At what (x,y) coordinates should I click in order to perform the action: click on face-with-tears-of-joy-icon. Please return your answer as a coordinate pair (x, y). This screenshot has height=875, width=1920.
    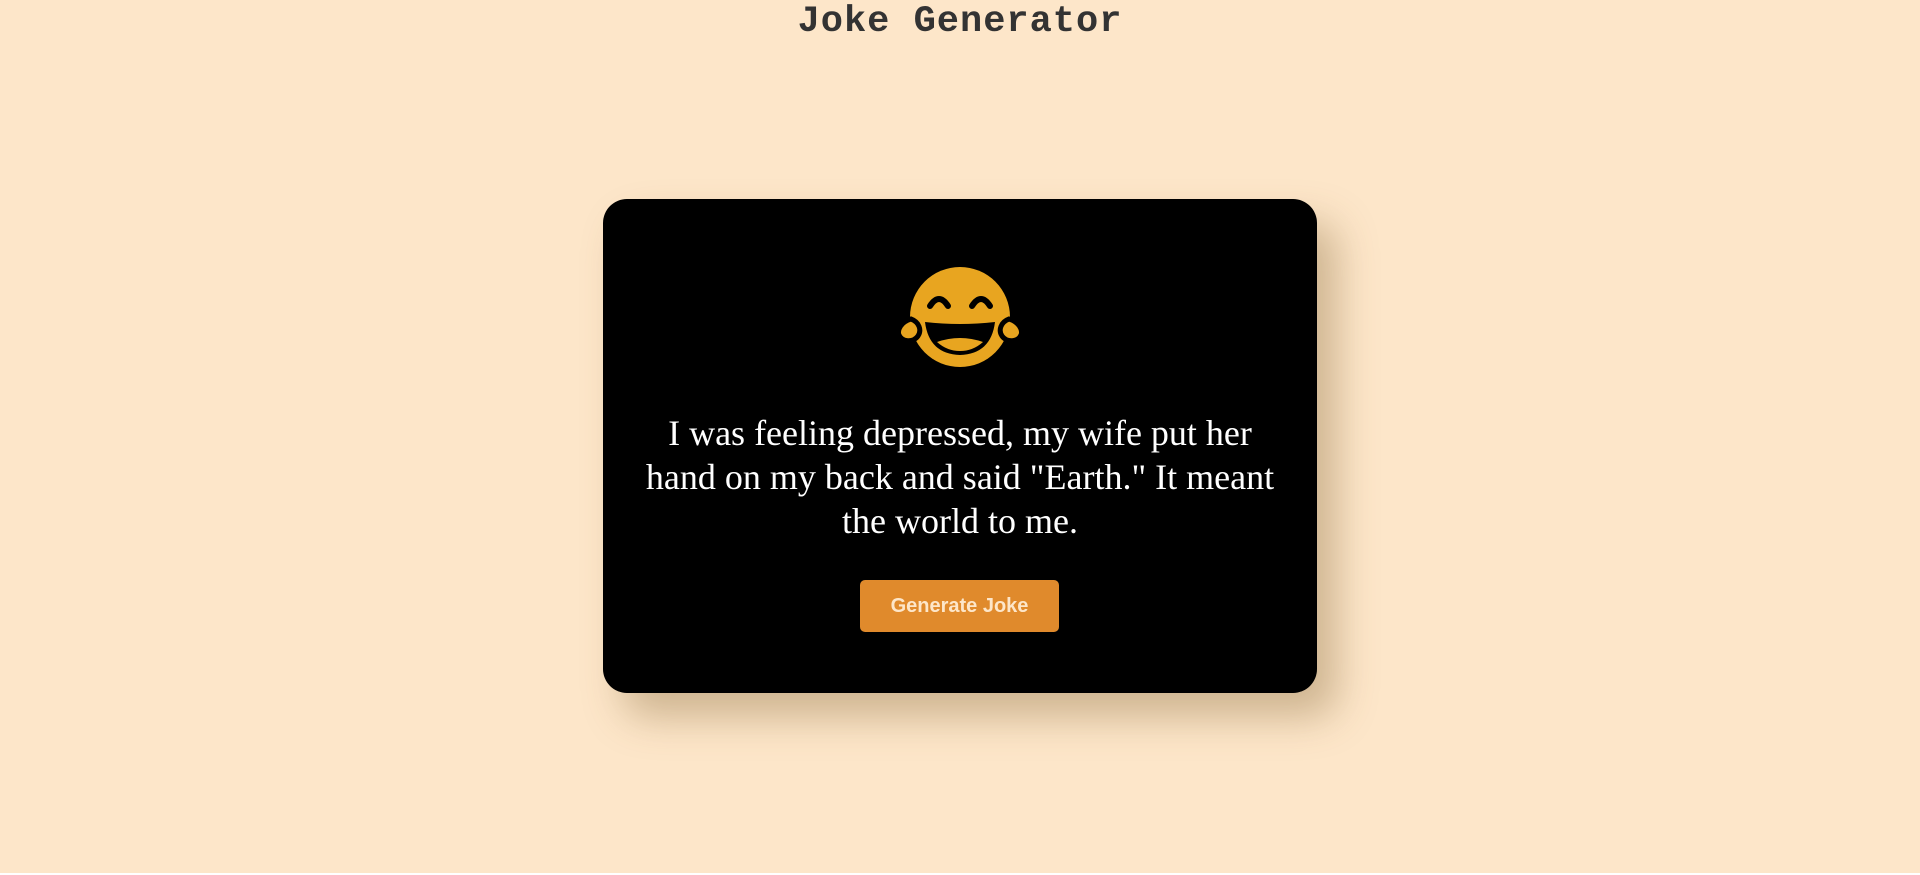
    Looking at the image, I should click on (960, 317).